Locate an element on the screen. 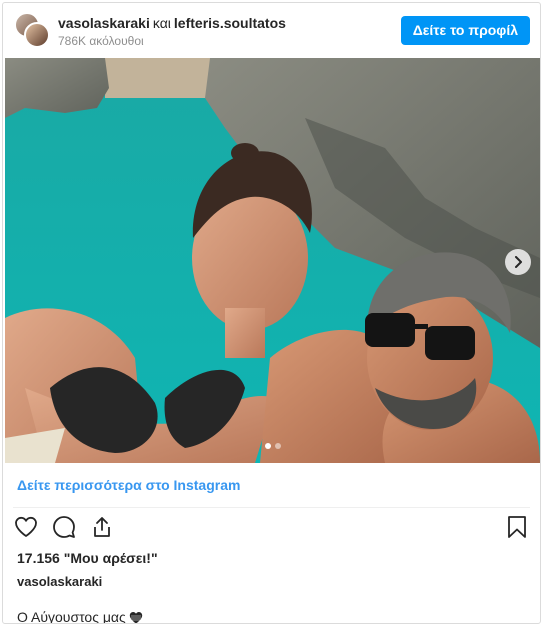  chevron-right-icon is located at coordinates (518, 262).